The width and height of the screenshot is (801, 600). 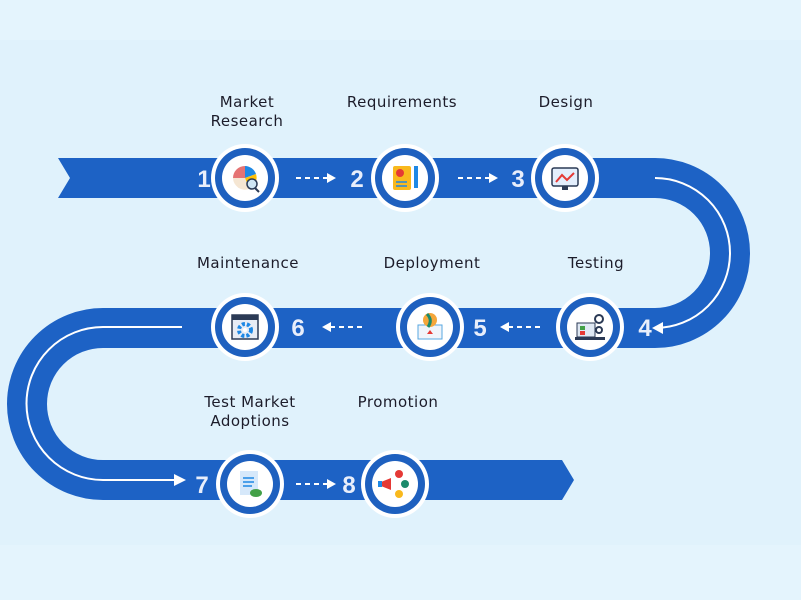 I want to click on step-label: Promotion, so click(x=398, y=402).